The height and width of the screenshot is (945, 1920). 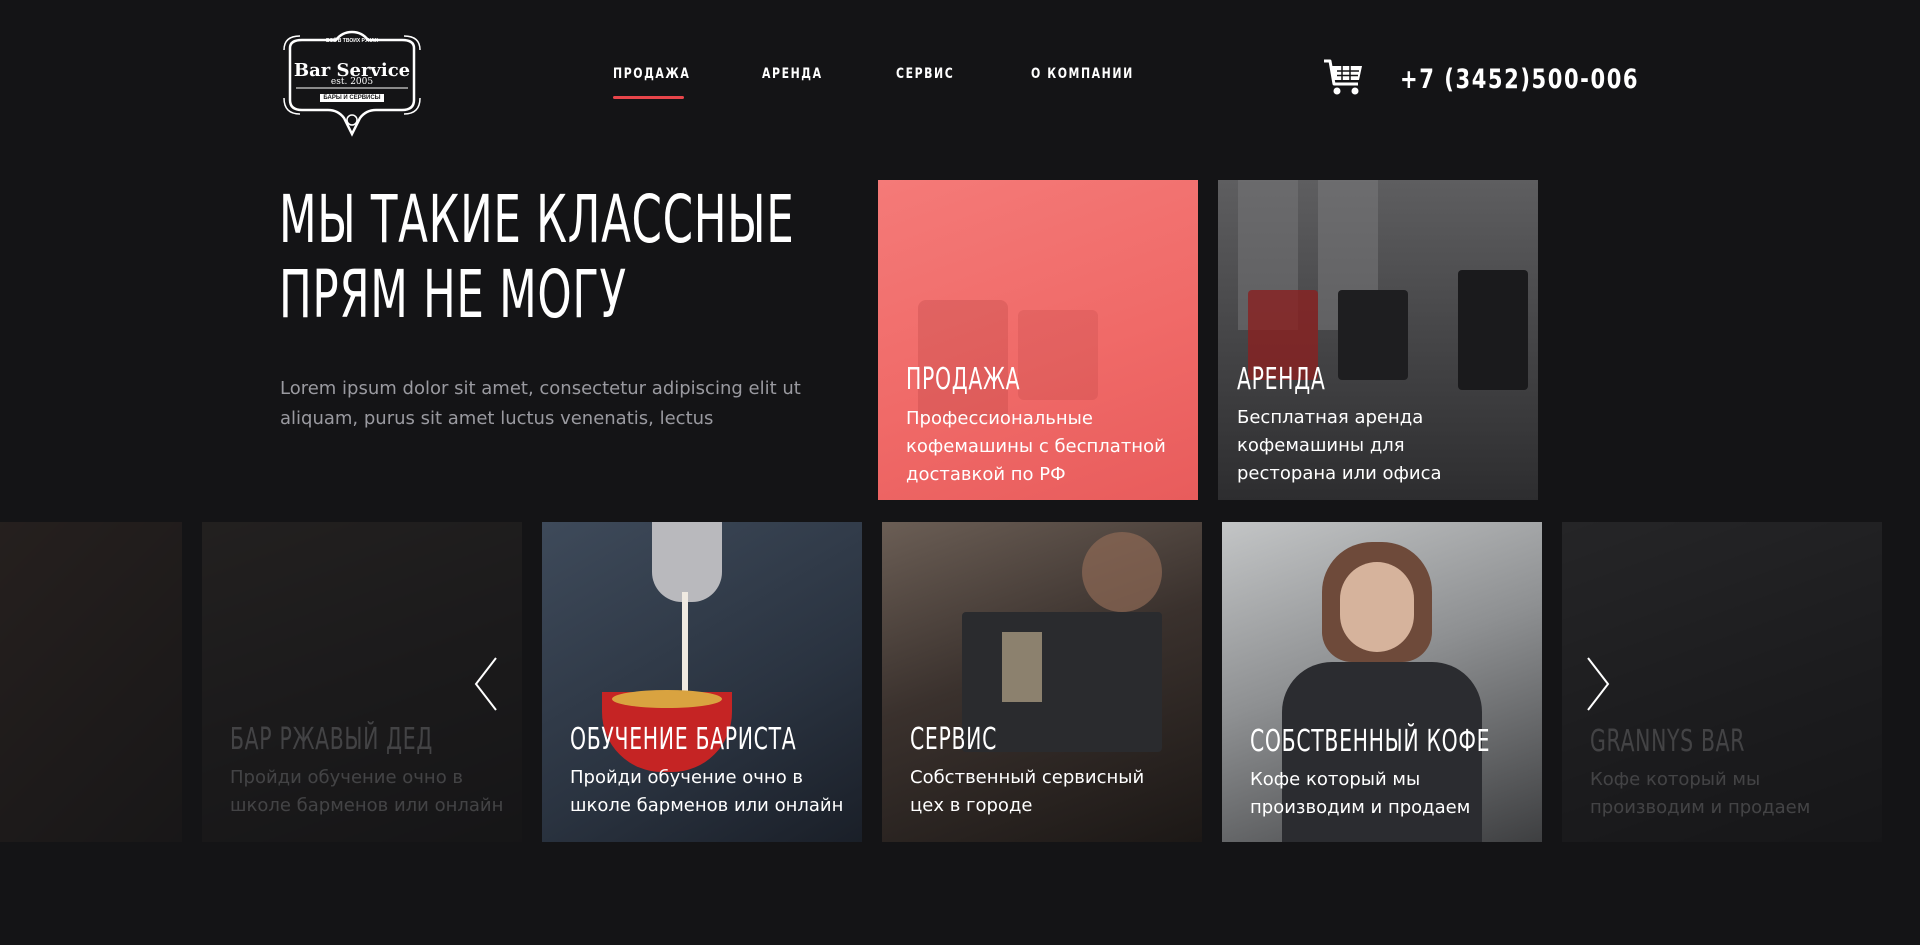 What do you see at coordinates (1027, 791) in the screenshot?
I see `carousel-desc: Собственный сервисный цех в городе` at bounding box center [1027, 791].